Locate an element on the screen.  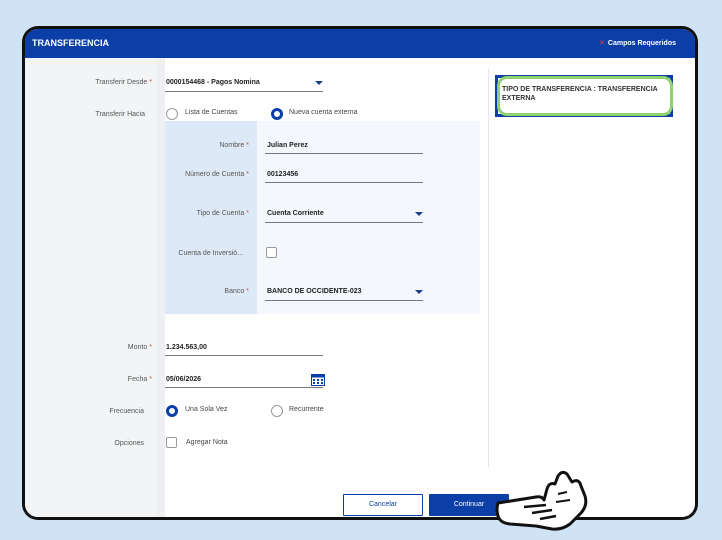
date-underline is located at coordinates (244, 387).